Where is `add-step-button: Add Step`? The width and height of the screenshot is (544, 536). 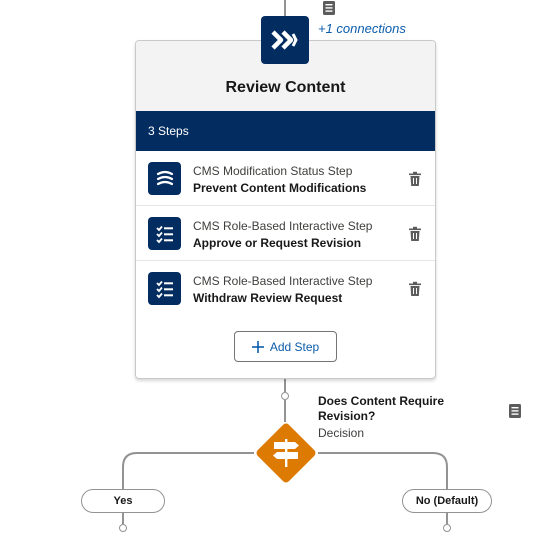 add-step-button: Add Step is located at coordinates (285, 346).